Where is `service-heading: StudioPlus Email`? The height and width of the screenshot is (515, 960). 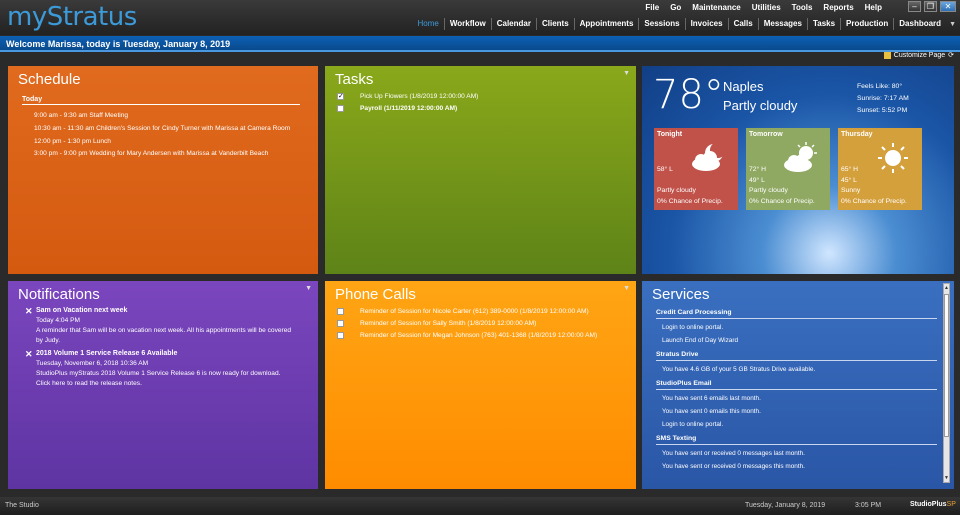
service-heading: StudioPlus Email is located at coordinates (796, 385).